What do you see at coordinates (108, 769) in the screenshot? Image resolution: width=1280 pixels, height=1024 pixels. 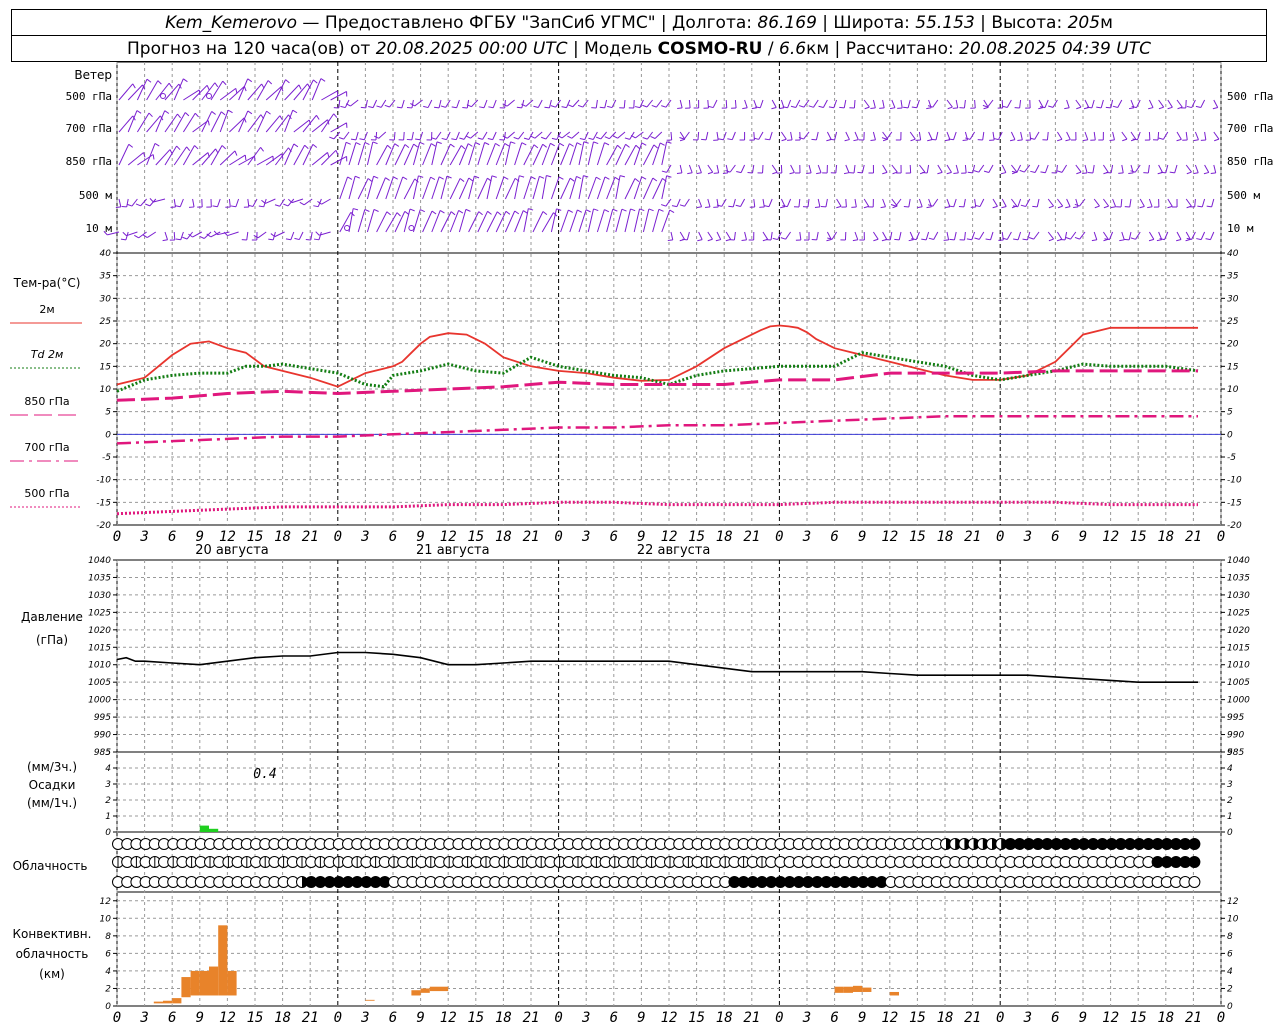 I see `y-tick-label: 4` at bounding box center [108, 769].